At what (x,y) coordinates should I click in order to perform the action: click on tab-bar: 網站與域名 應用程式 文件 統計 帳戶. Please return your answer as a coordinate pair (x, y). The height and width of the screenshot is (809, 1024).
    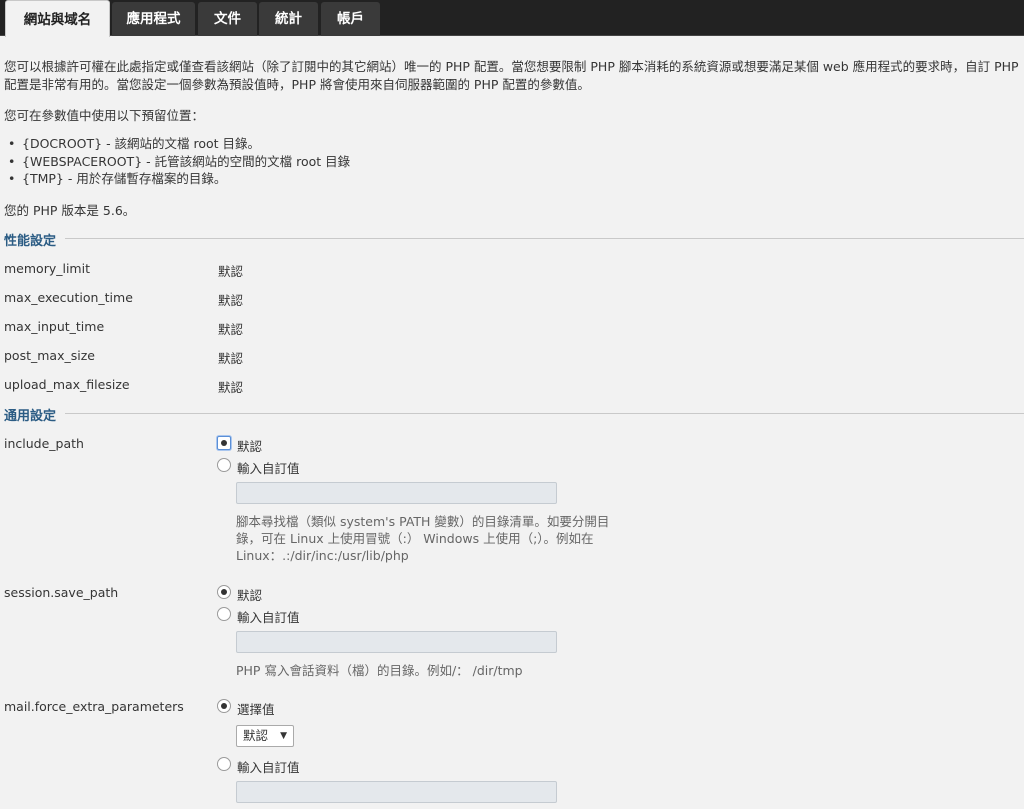
    Looking at the image, I should click on (512, 18).